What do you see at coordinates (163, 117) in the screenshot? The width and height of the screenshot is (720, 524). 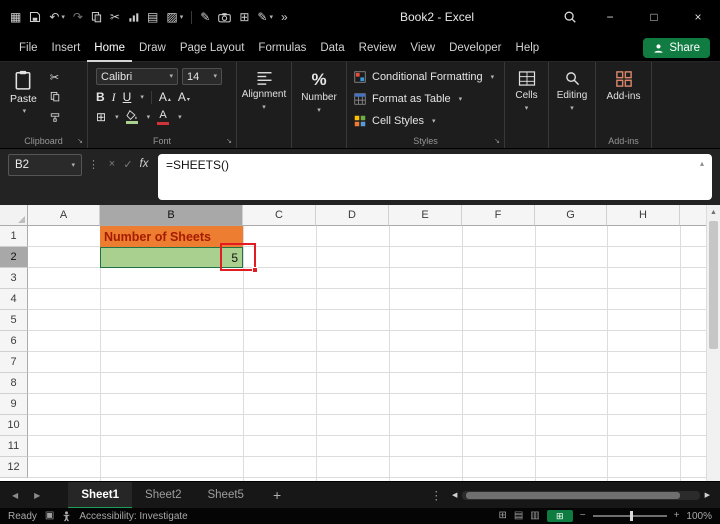 I see `font-color-button: A` at bounding box center [163, 117].